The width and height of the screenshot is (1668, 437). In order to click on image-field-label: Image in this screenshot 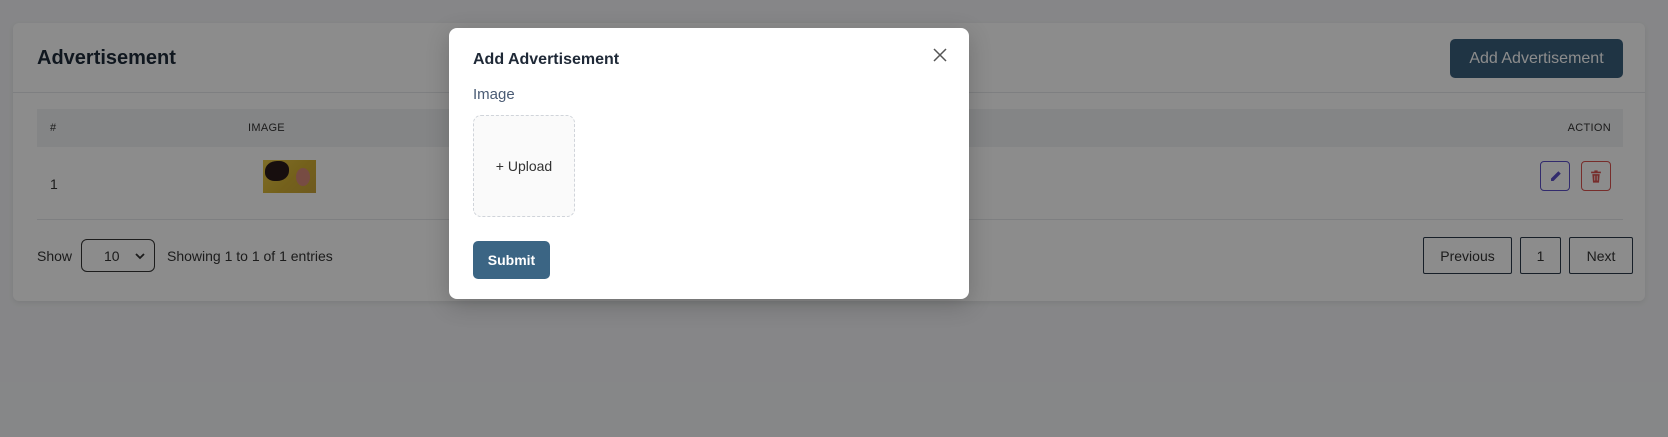, I will do `click(494, 94)`.